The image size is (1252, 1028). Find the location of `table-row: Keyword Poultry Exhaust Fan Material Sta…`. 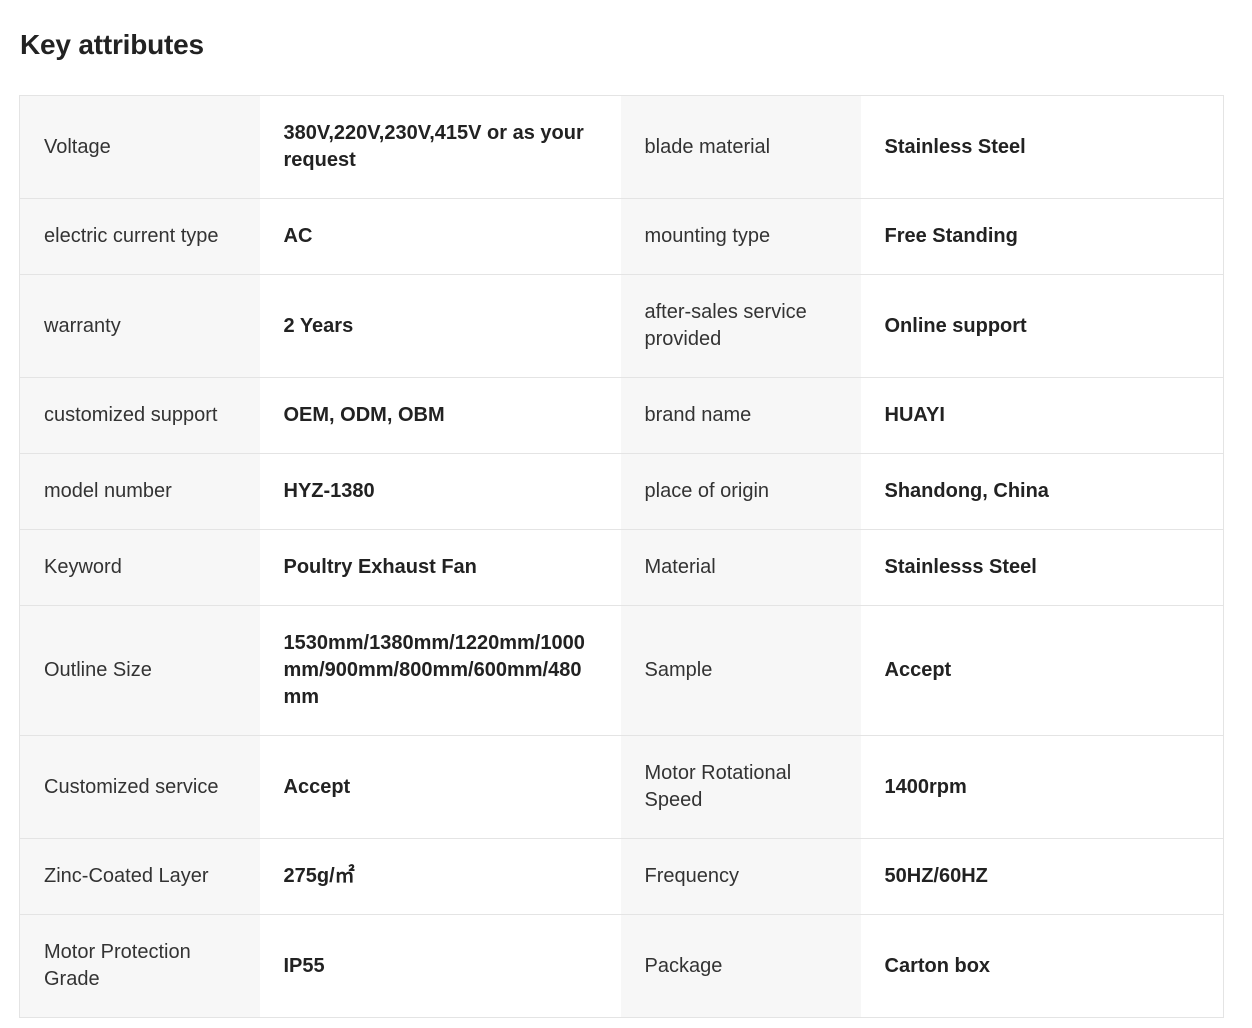

table-row: Keyword Poultry Exhaust Fan Material Sta… is located at coordinates (621, 567).